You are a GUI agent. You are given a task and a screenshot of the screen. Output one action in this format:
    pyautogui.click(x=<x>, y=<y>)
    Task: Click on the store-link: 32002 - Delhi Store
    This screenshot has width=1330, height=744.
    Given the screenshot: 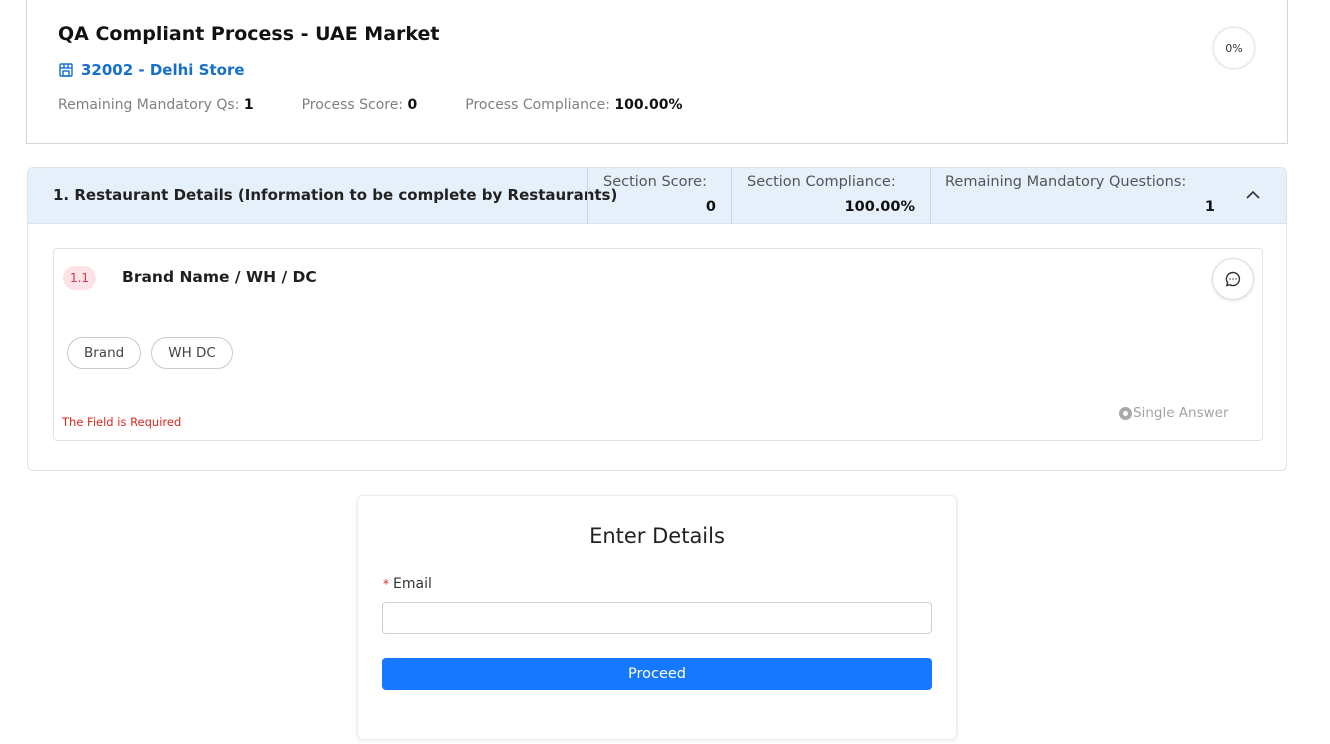 What is the action you would take?
    pyautogui.click(x=151, y=70)
    